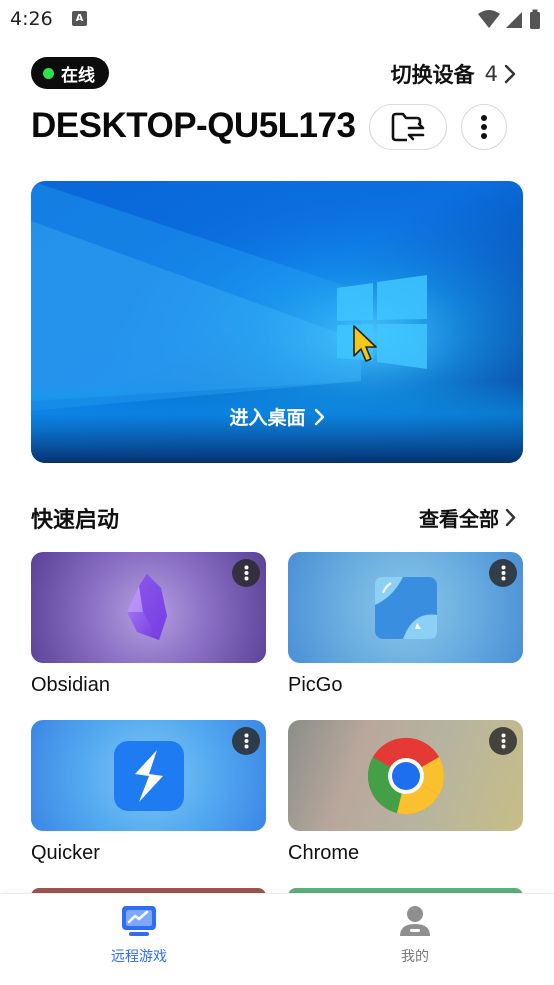 This screenshot has width=554, height=985. I want to click on app-name-obsidian: Obsidian, so click(70, 685).